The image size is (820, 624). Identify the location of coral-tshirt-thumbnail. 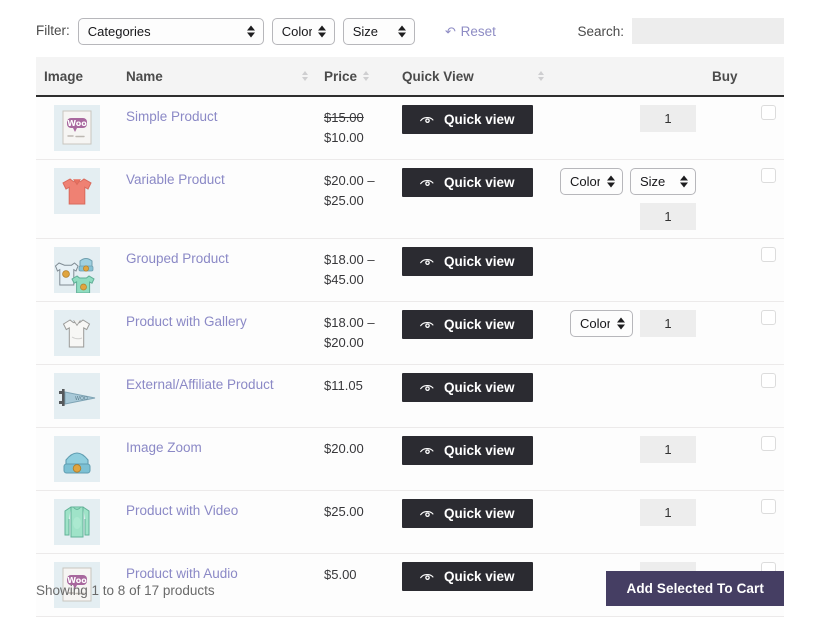
(77, 191).